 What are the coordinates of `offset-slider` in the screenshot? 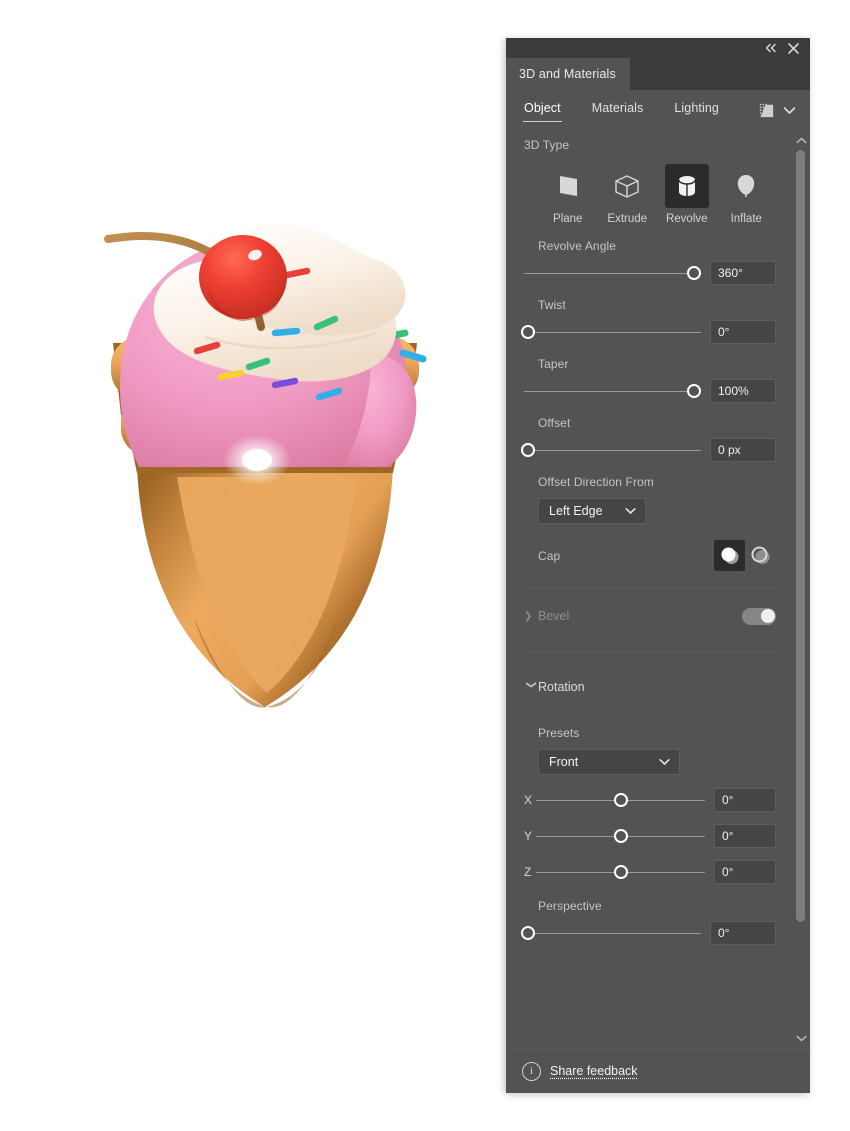 It's located at (610, 450).